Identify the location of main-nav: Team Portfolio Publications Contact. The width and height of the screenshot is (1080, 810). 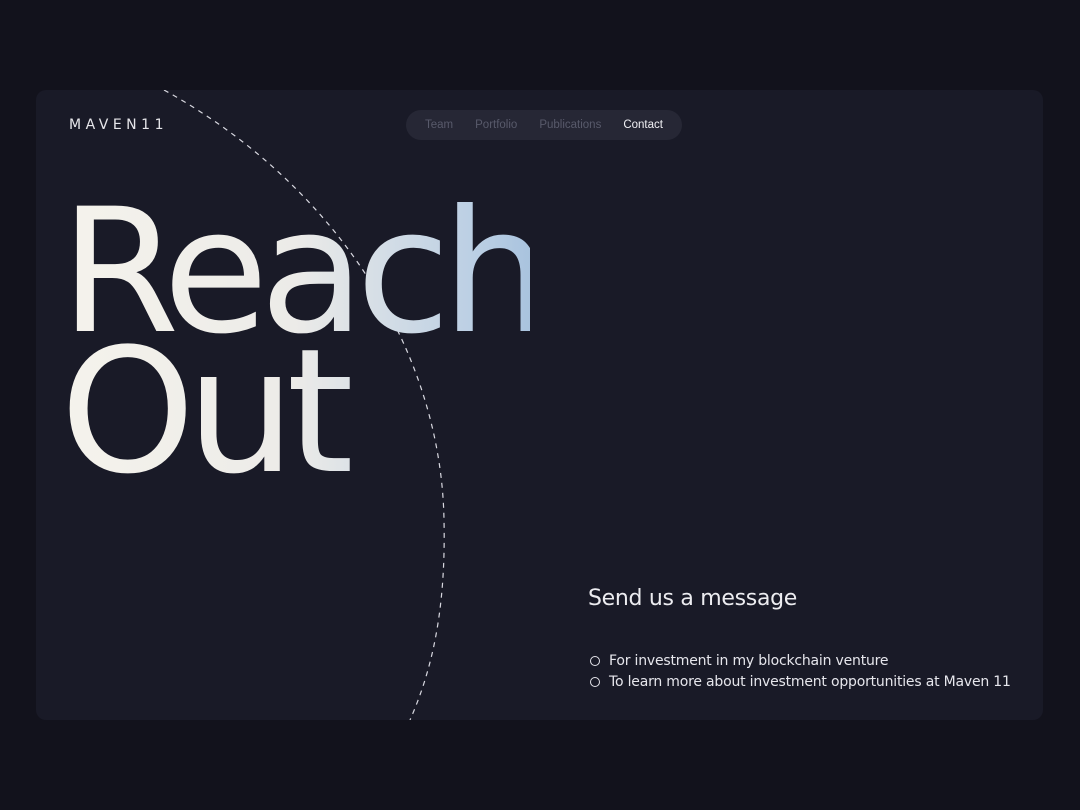
(544, 125).